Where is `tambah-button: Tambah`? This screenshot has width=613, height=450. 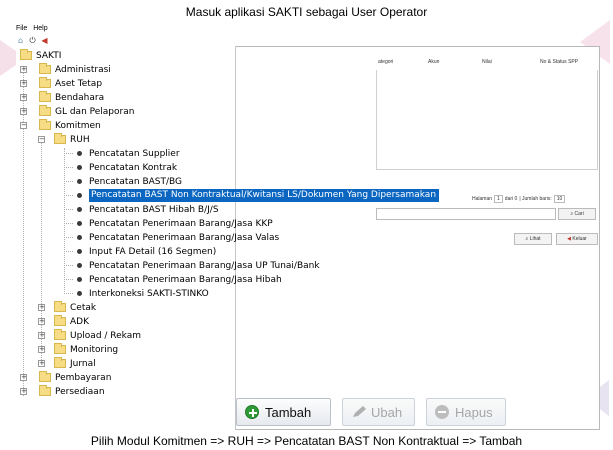 tambah-button: Tambah is located at coordinates (283, 412).